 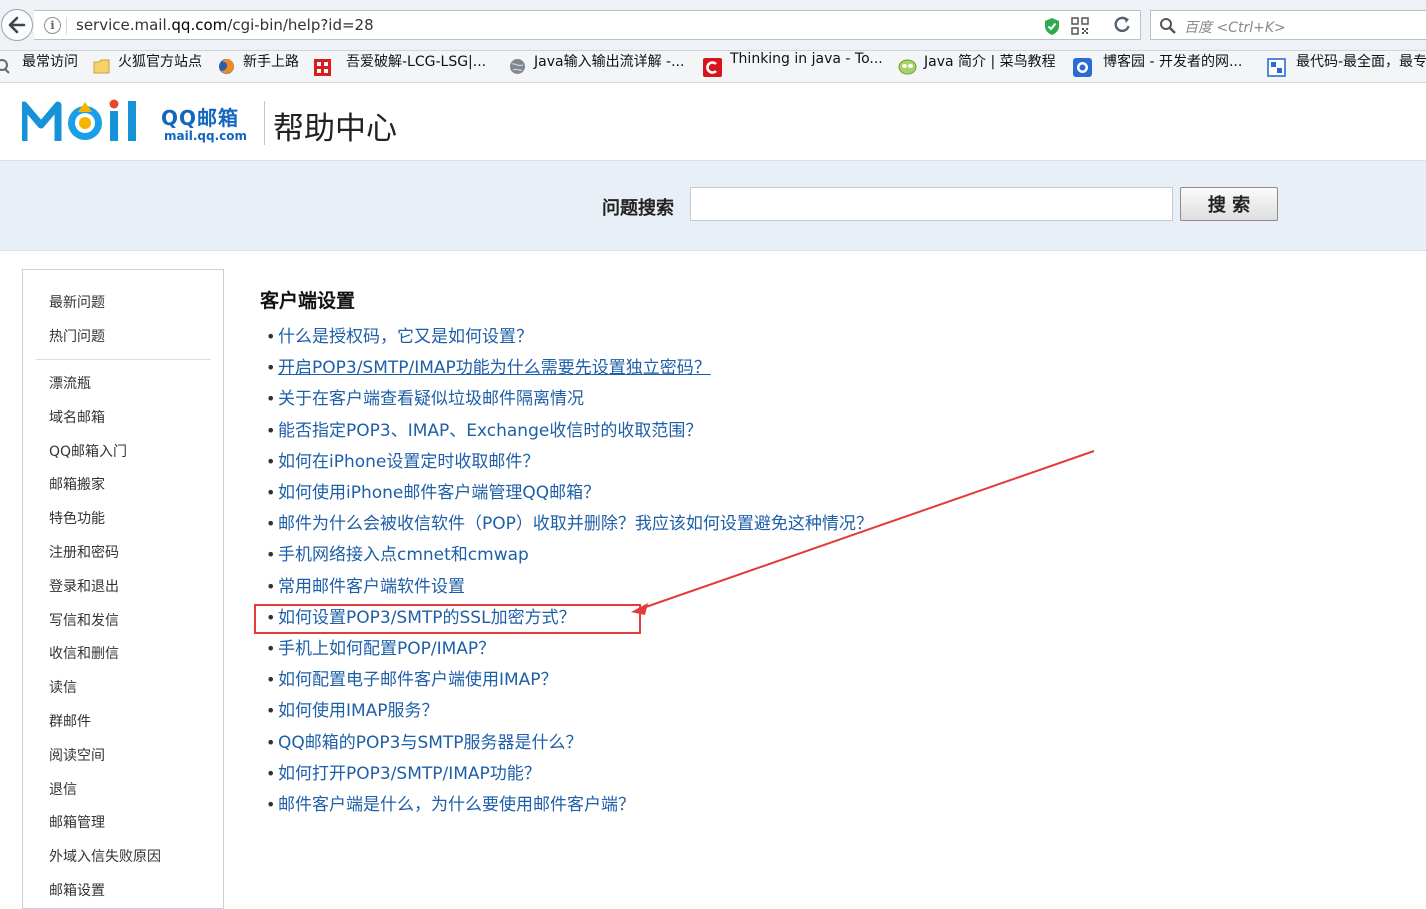 What do you see at coordinates (5, 66) in the screenshot?
I see `most-visited-icon` at bounding box center [5, 66].